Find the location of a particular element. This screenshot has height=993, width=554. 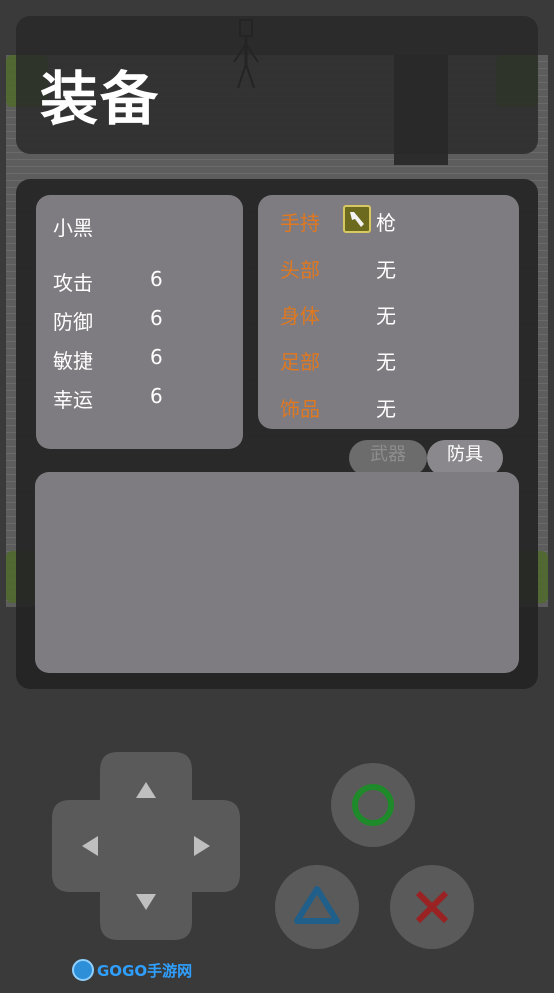

slot-label-hand: 手持 is located at coordinates (300, 221).